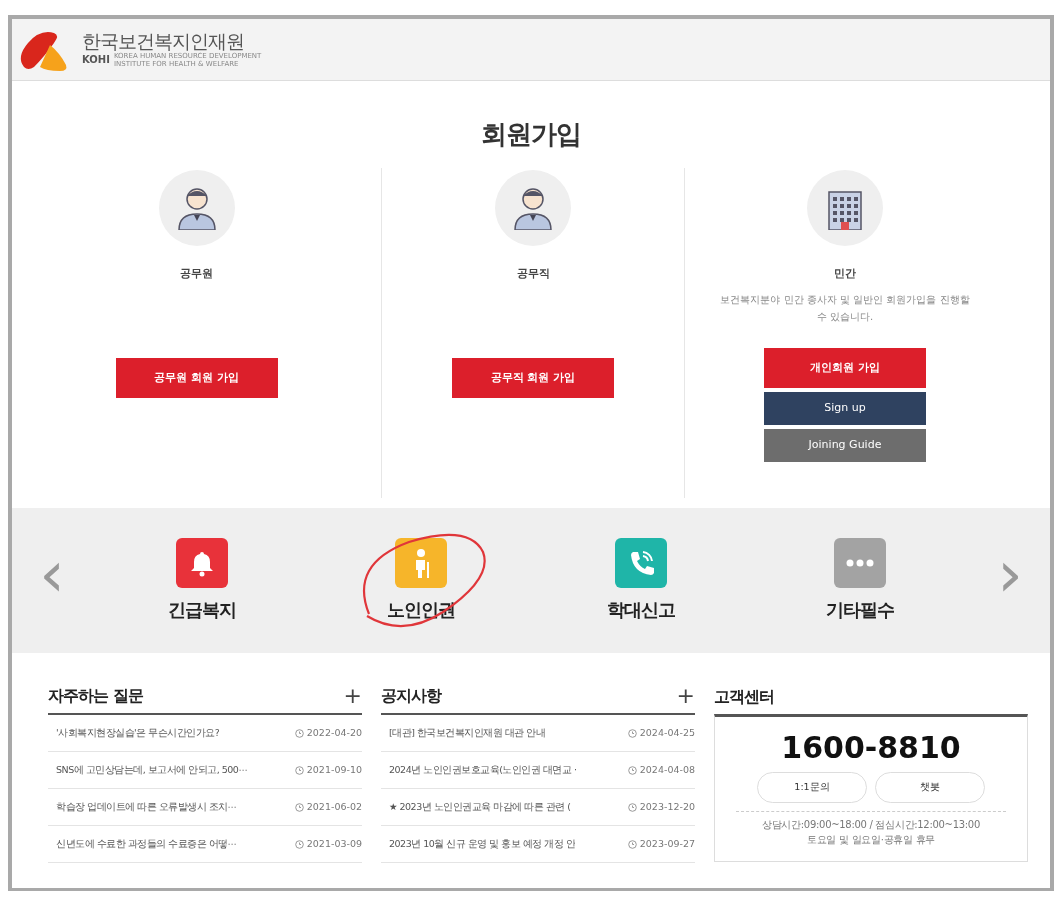 The width and height of the screenshot is (1064, 905). Describe the element at coordinates (641, 580) in the screenshot. I see `quick-menu-item: 학대신고` at that location.